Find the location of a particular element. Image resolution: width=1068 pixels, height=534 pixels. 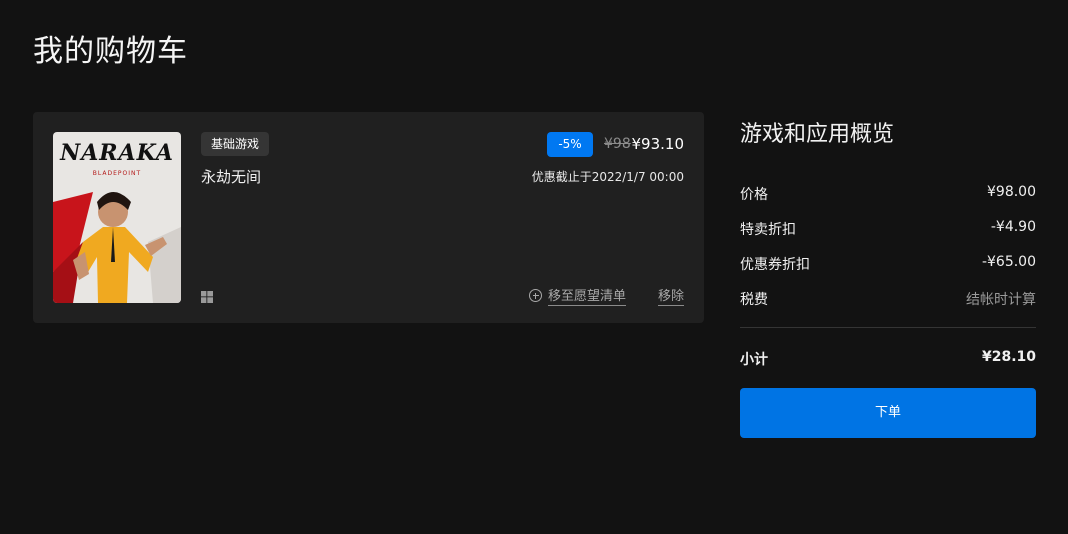

cover-logo-text: NARAKA is located at coordinates (117, 153).